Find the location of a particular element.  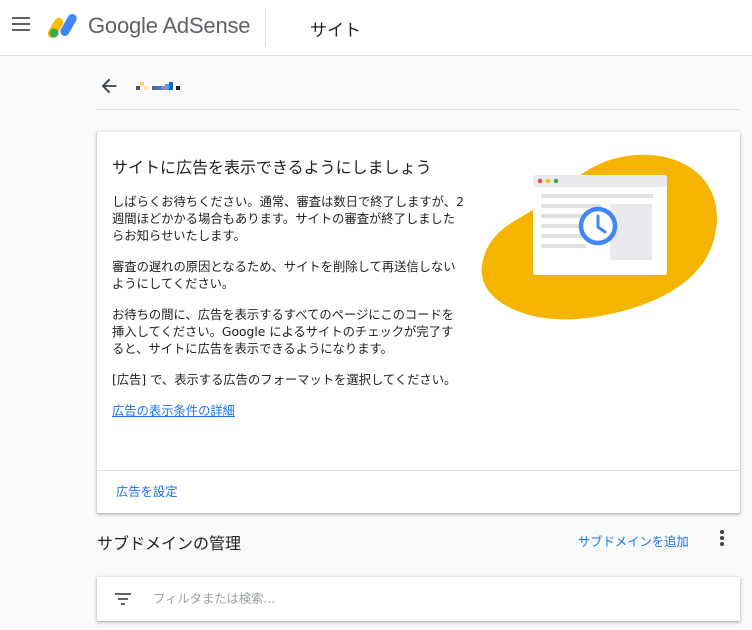

do-not-resubmit-paragraph: 審査の遅れの原因となるため、サイトを削除して再送信しないようにしてください。 is located at coordinates (284, 275).